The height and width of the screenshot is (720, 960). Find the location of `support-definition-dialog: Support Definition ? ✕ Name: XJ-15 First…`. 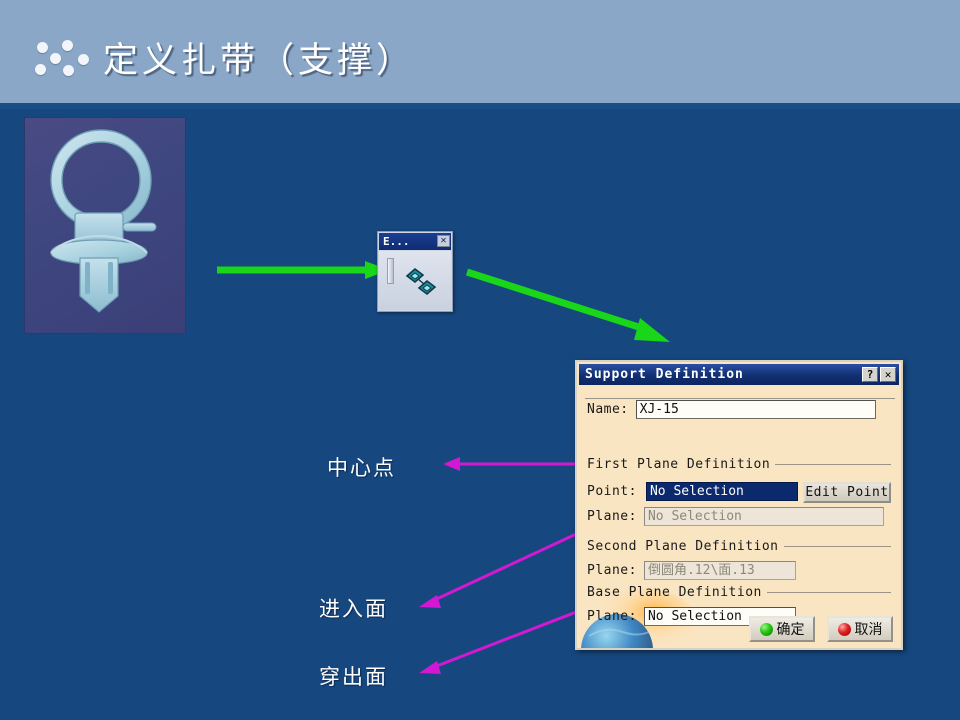

support-definition-dialog: Support Definition ? ✕ Name: XJ-15 First… is located at coordinates (739, 505).